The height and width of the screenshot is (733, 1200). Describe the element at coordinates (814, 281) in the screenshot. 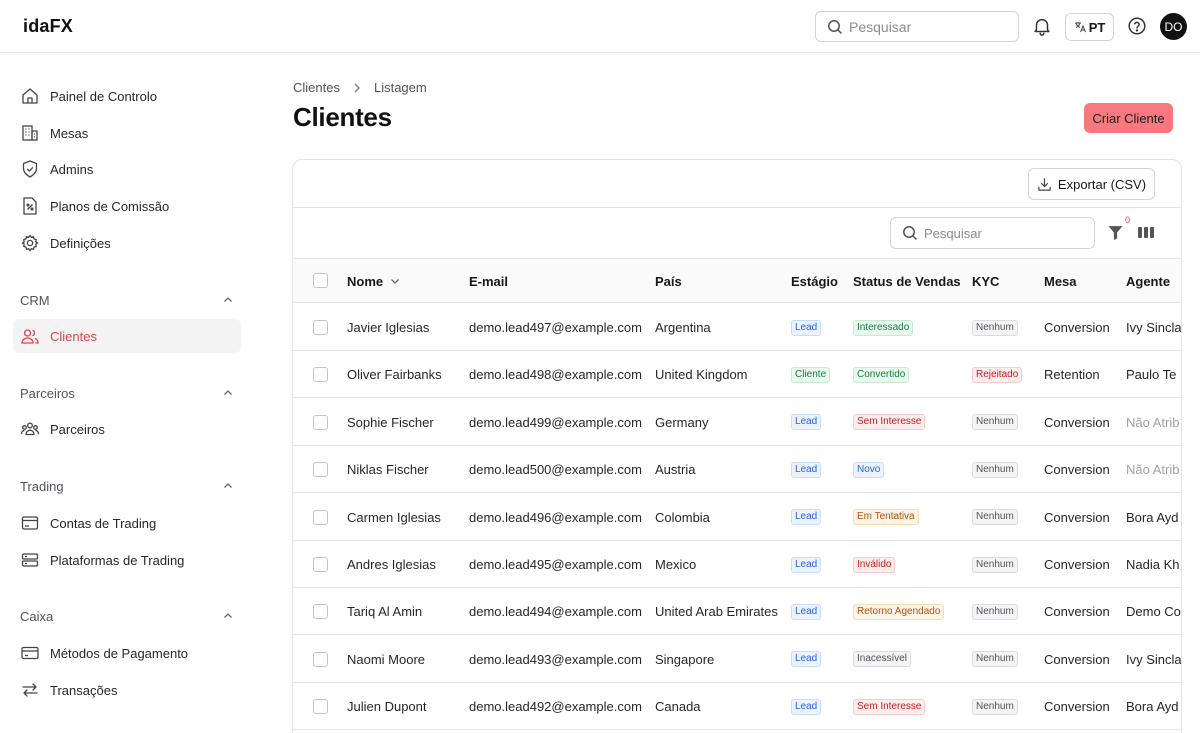

I see `column-header-stage: Estágio` at that location.